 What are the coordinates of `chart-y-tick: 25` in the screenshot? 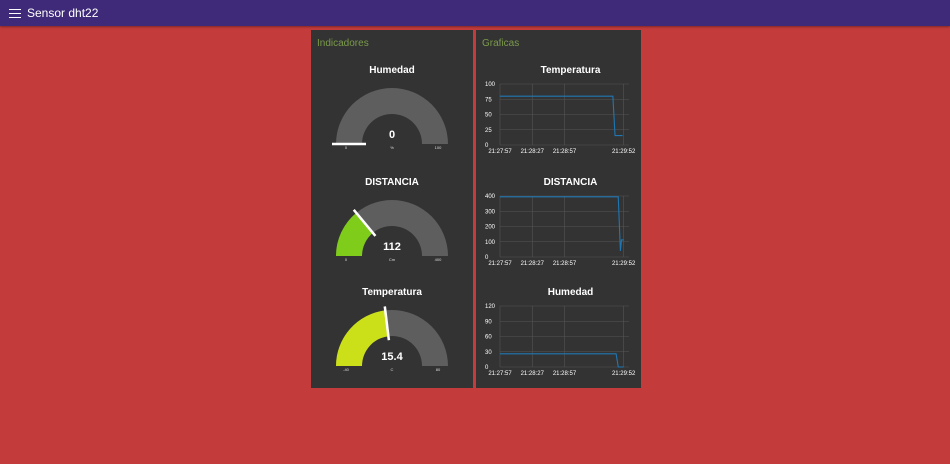 It's located at (488, 131).